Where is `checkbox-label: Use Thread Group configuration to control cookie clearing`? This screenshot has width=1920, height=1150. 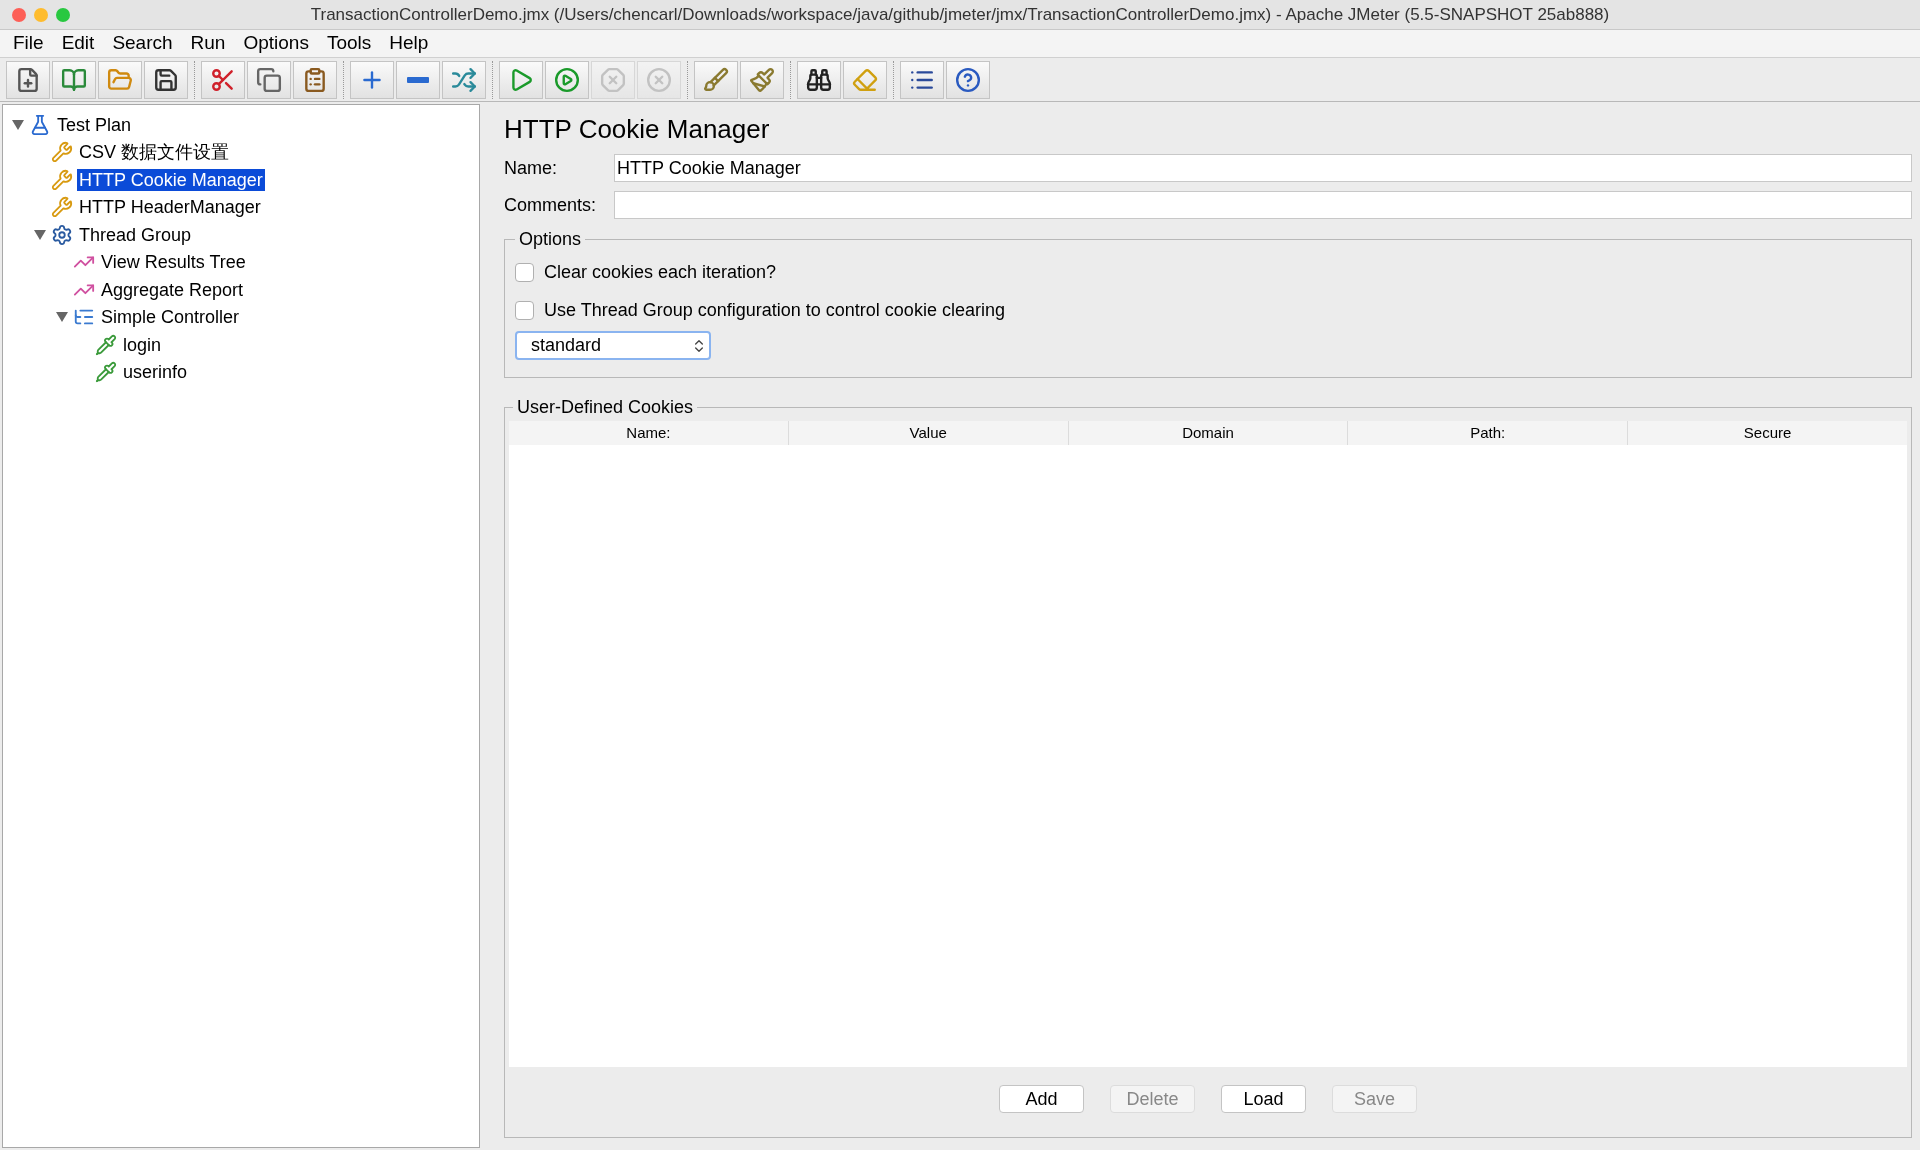
checkbox-label: Use Thread Group configuration to control cookie clearing is located at coordinates (774, 310).